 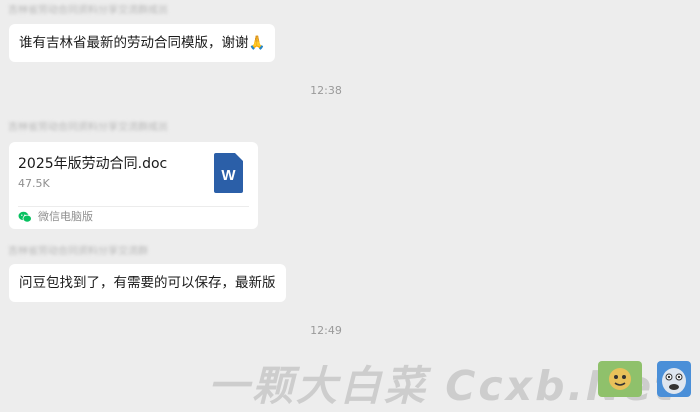 I want to click on sender-name: 吉林省劳动合同资料分享交流群, so click(x=78, y=251).